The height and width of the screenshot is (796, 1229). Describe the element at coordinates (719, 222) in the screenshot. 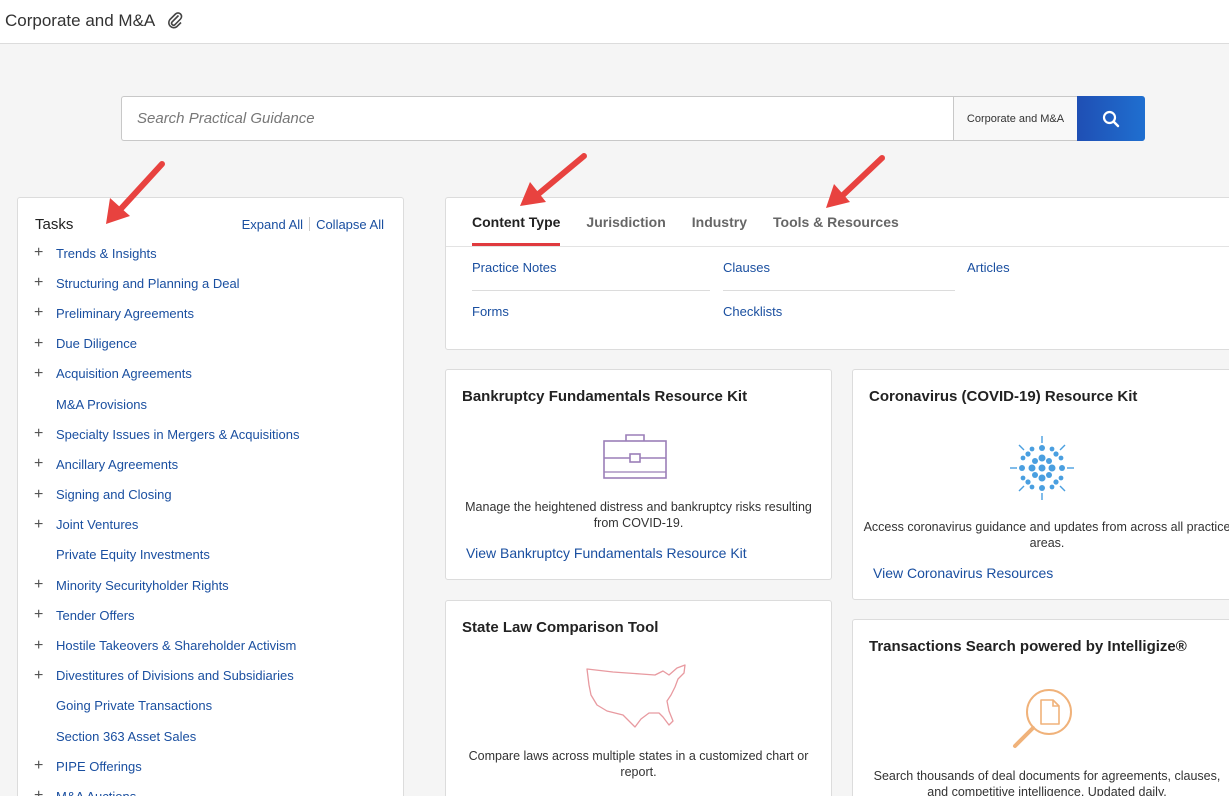

I see `tab-industry: Industry` at that location.